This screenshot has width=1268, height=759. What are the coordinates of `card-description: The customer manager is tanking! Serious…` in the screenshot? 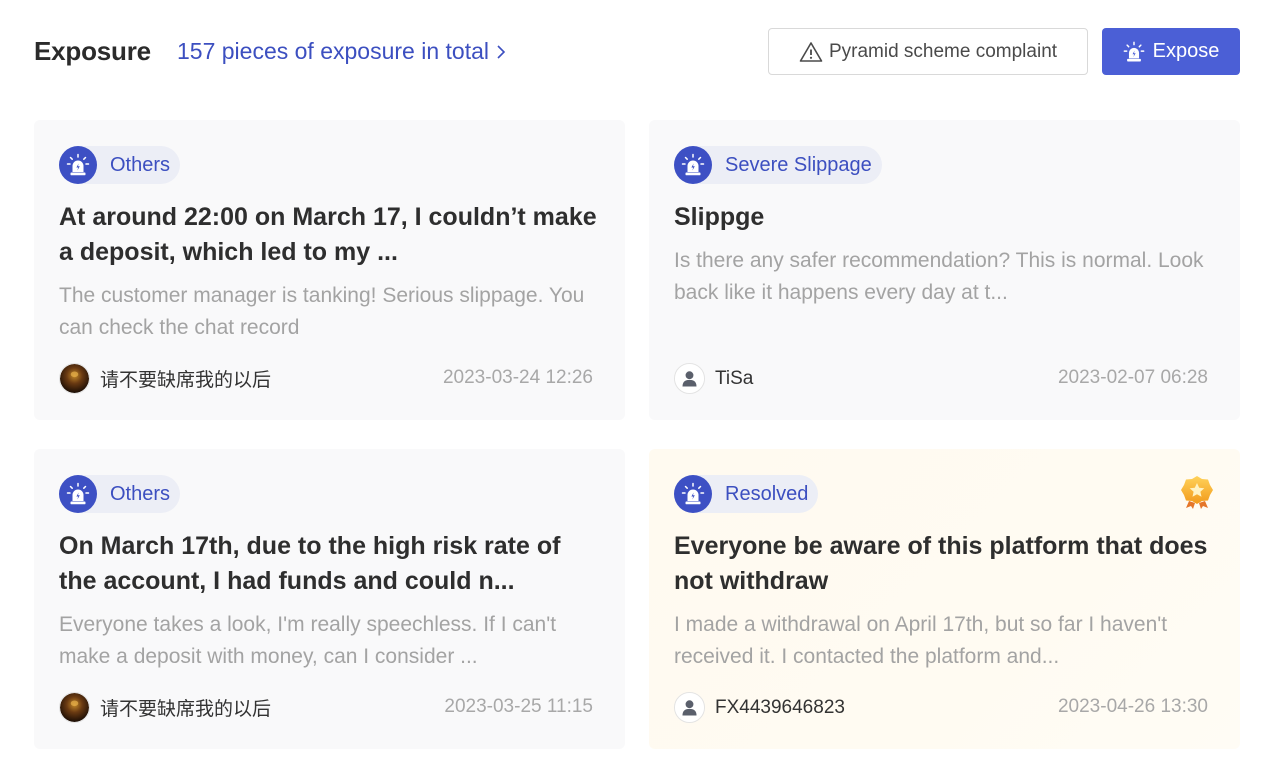 It's located at (322, 311).